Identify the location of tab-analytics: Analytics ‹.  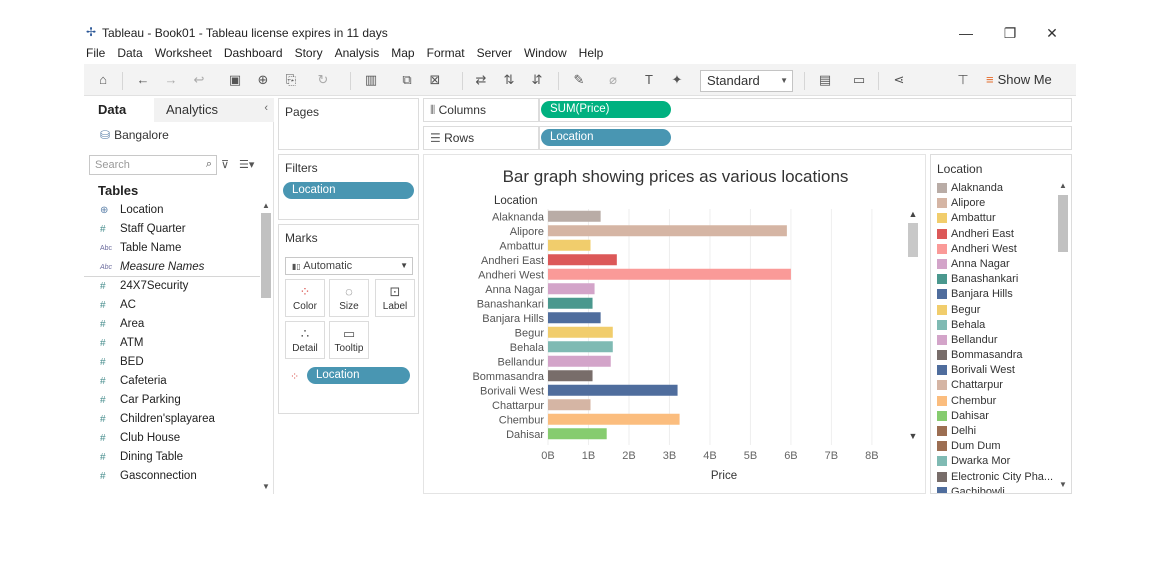
(214, 110).